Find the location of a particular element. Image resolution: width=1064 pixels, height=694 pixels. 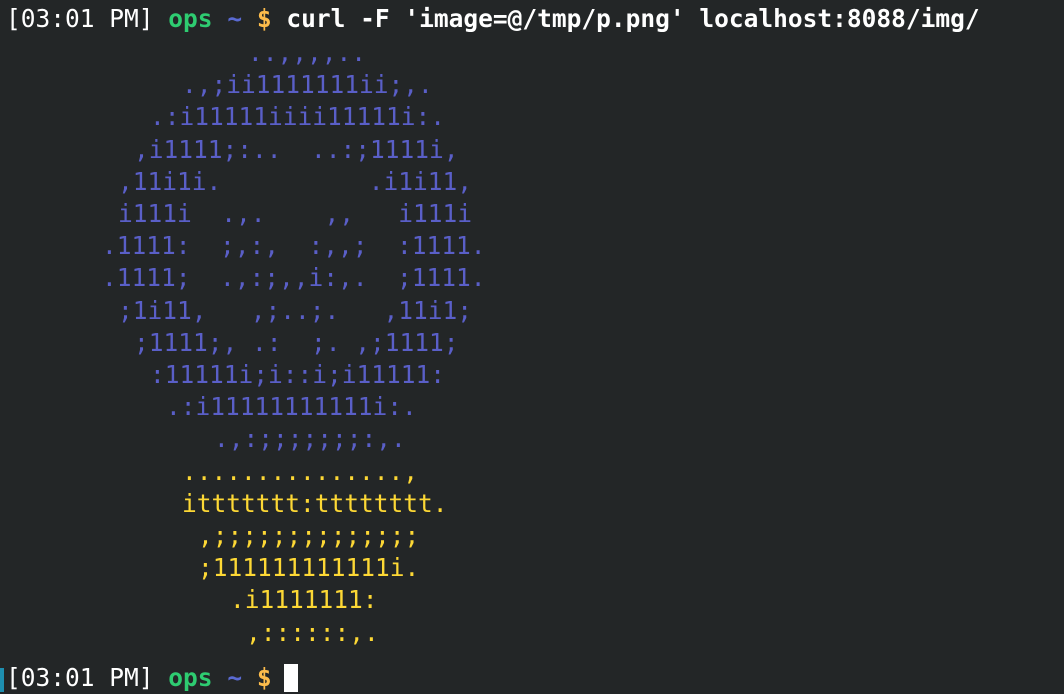

ascii-art-row: ittttttt:tttttttt. is located at coordinates (315, 503).